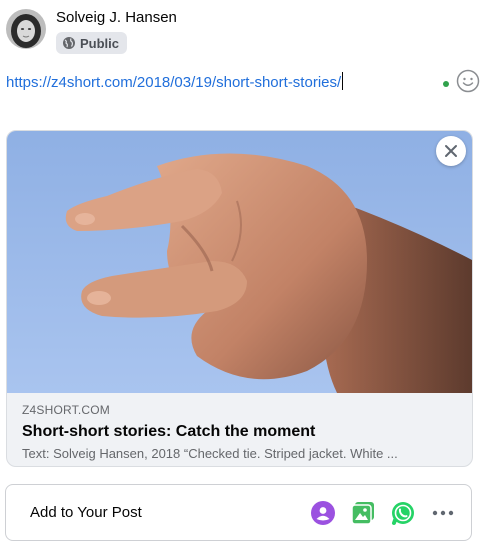  I want to click on photo-video-button, so click(363, 513).